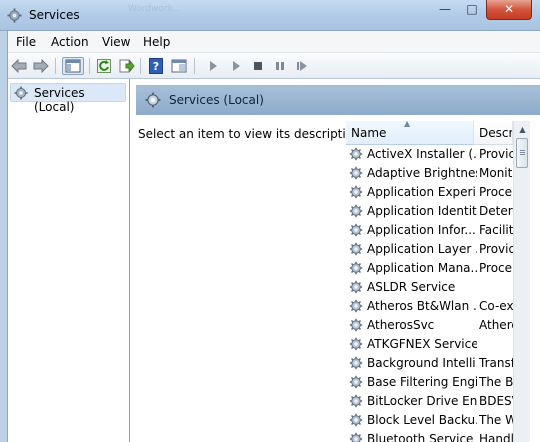 The height and width of the screenshot is (442, 540). I want to click on menu-action: Action, so click(70, 42).